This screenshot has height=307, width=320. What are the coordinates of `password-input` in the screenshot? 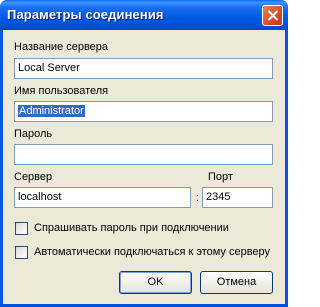 It's located at (143, 154).